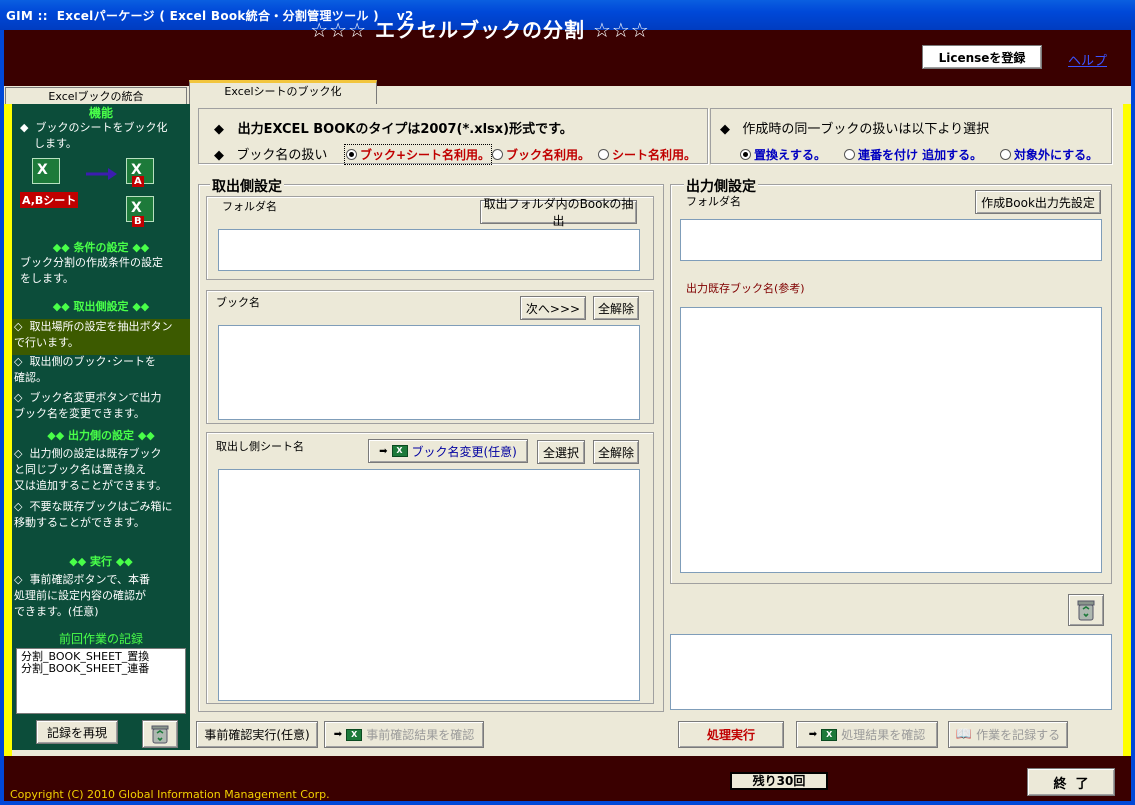  Describe the element at coordinates (783, 154) in the screenshot. I see `radio-replace: 置換えする。` at that location.